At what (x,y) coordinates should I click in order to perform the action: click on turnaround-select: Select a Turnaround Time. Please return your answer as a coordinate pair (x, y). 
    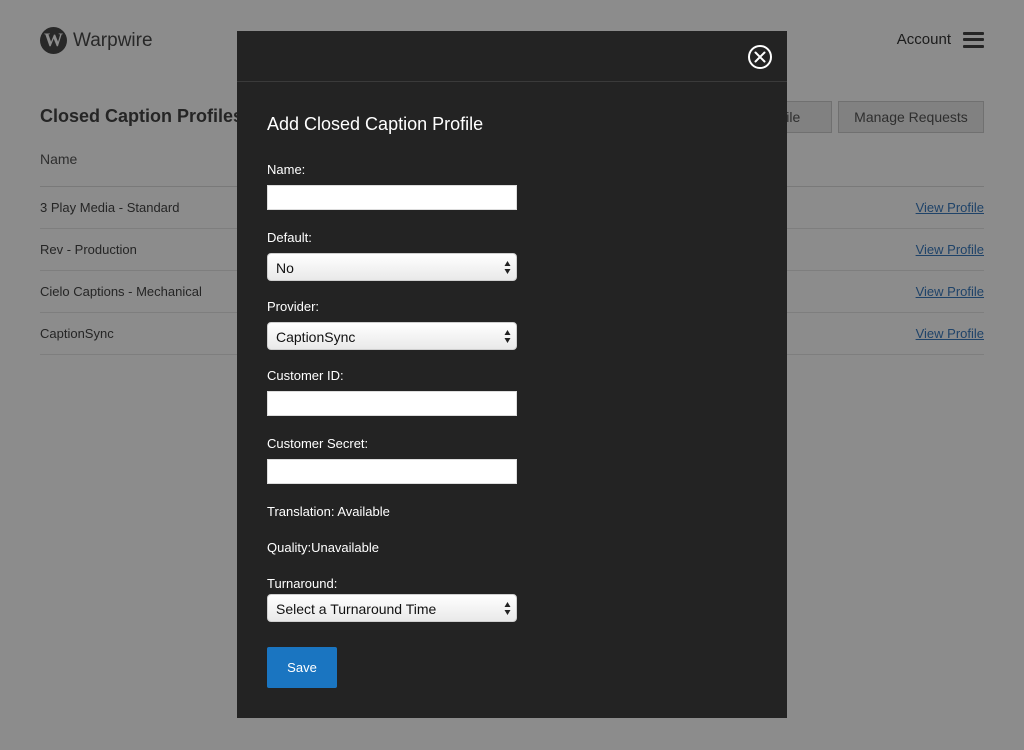
    Looking at the image, I should click on (392, 608).